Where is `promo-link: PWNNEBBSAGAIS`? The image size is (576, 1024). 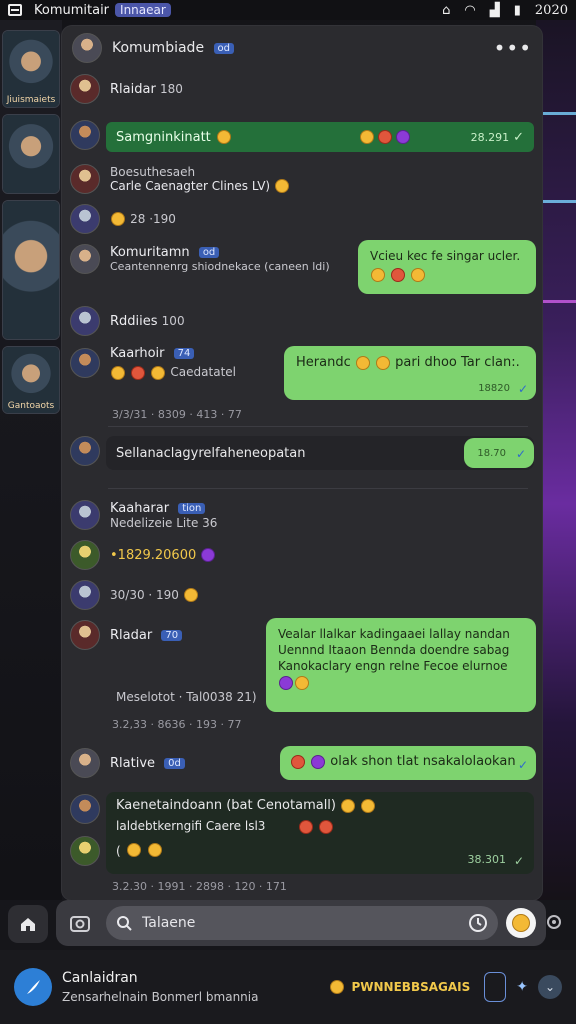 promo-link: PWNNEBBSAGAIS is located at coordinates (399, 987).